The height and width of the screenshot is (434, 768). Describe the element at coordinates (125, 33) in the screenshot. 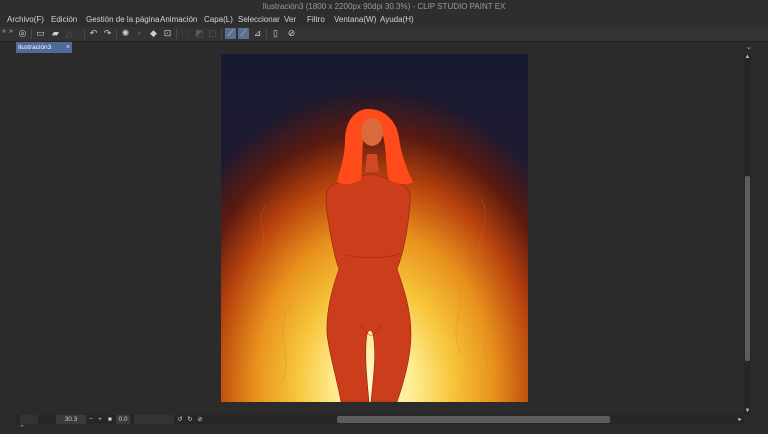

I see `loading-icon: ✺` at that location.